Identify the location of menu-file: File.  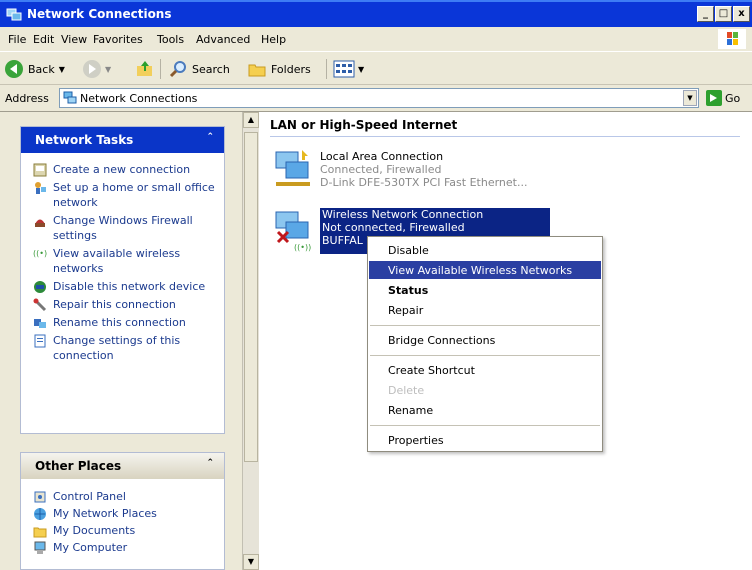
(17, 39).